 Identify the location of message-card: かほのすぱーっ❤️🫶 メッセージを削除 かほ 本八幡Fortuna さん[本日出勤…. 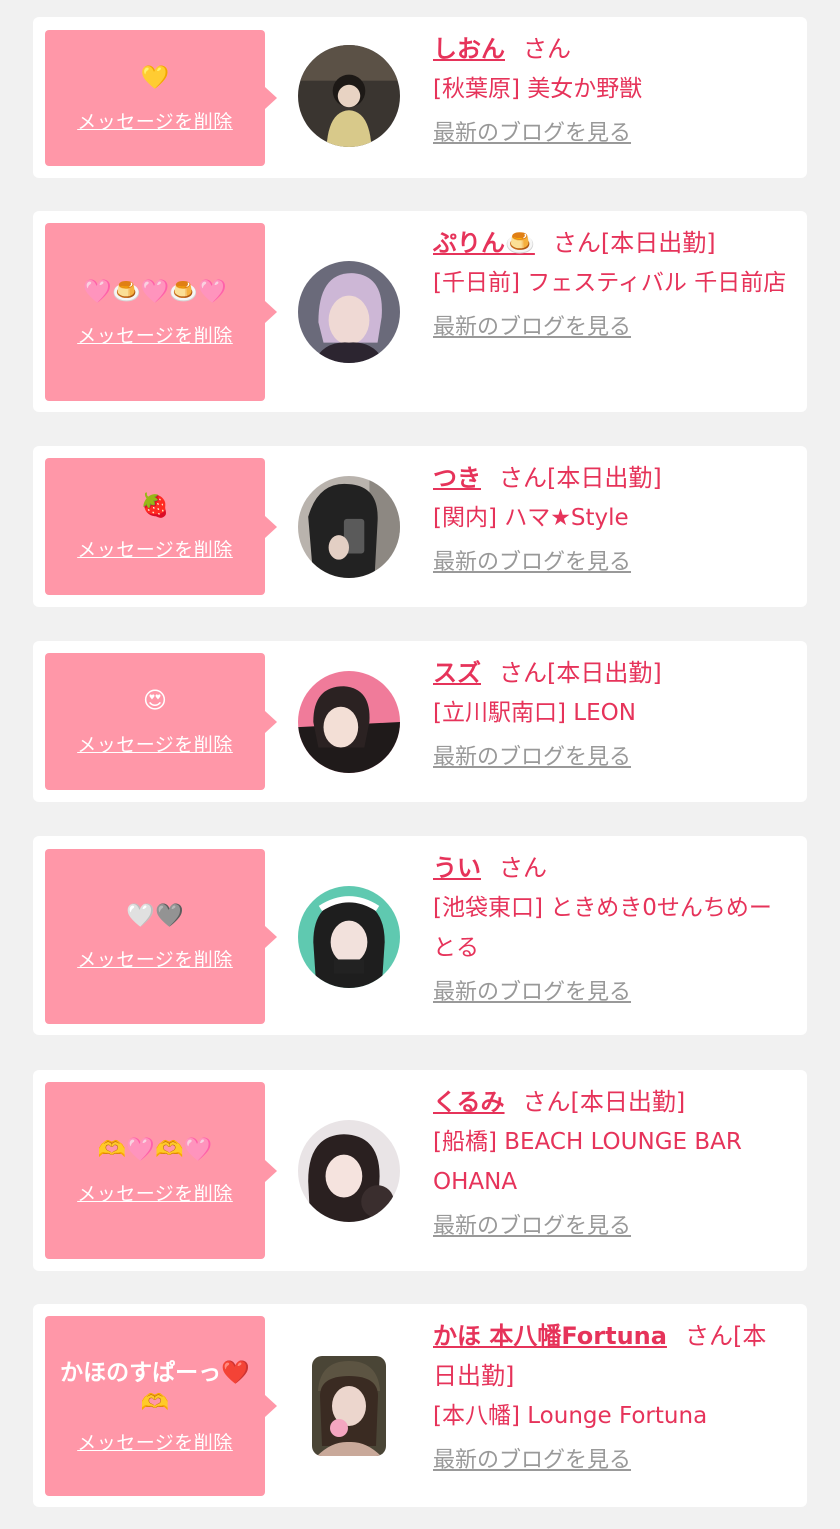
(420, 1405).